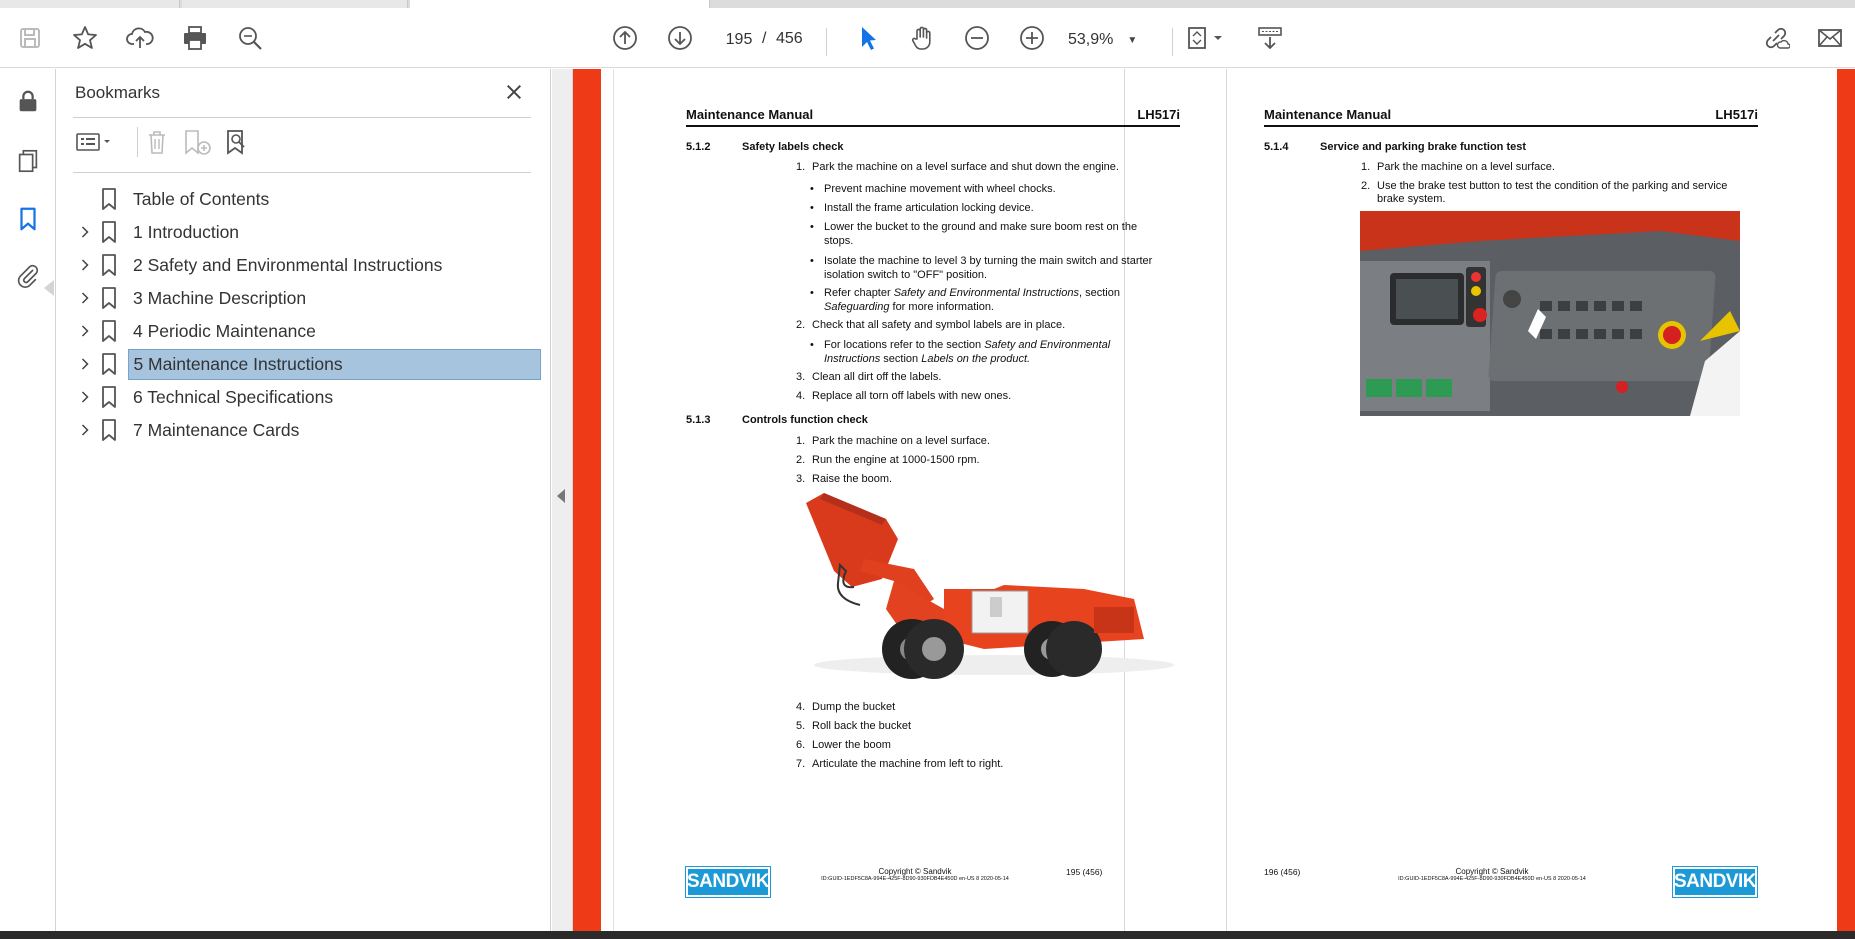 The width and height of the screenshot is (1855, 939). I want to click on bookmark-item: 2 Safety and Environmental Instructions, so click(306, 265).